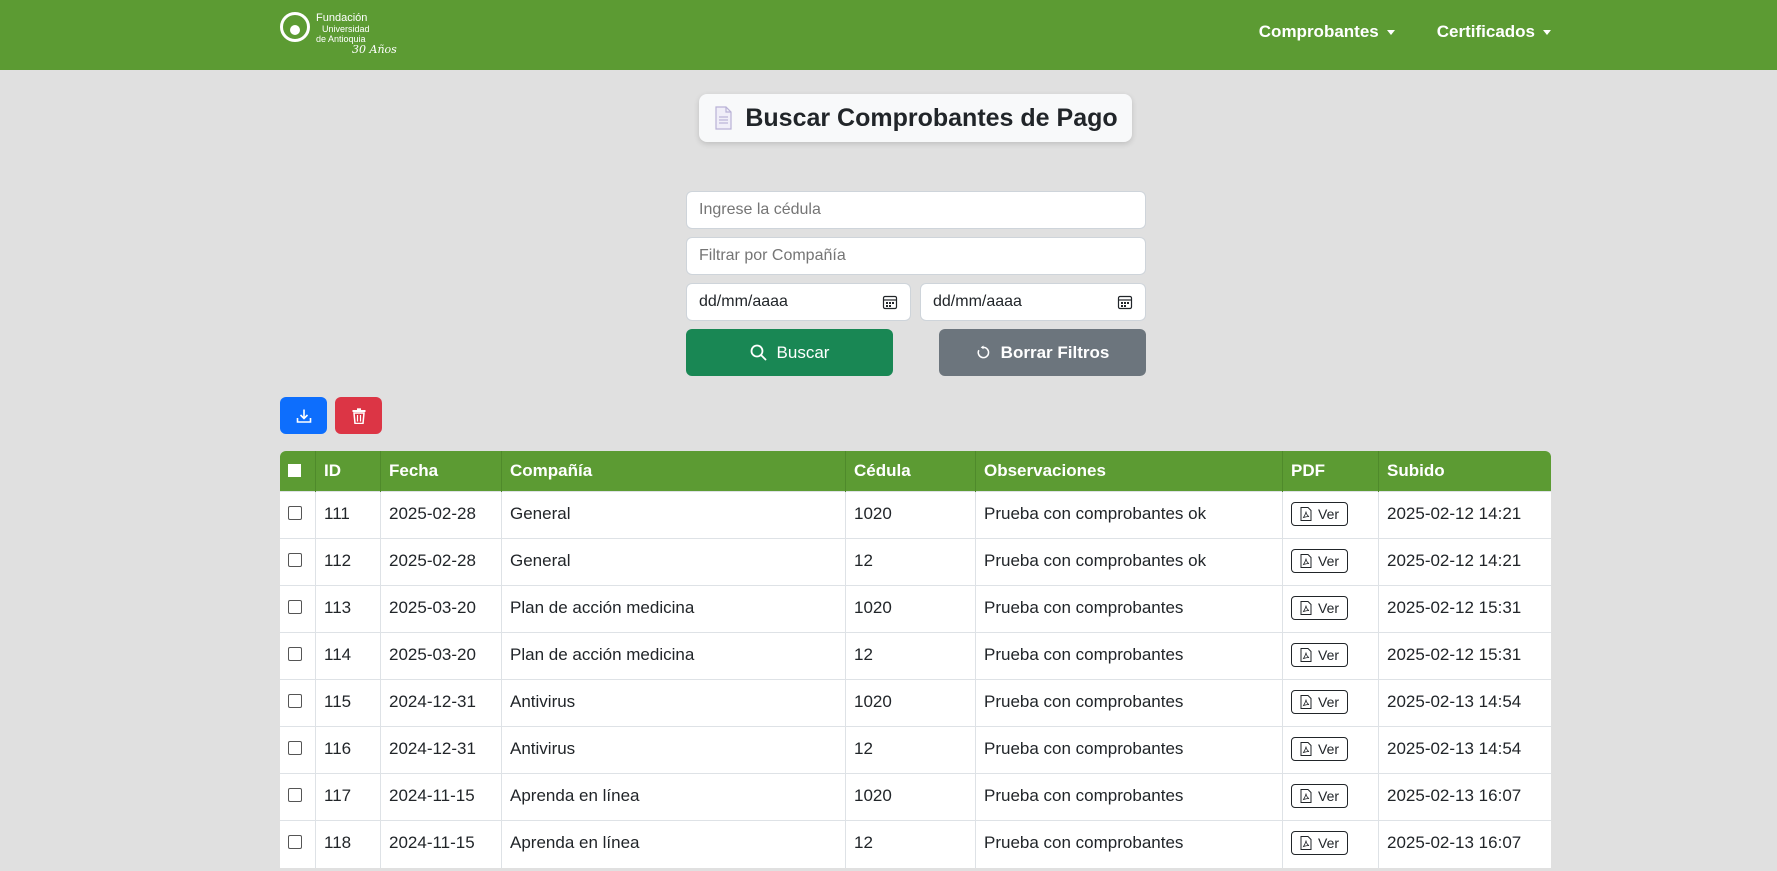 The width and height of the screenshot is (1777, 871). I want to click on date-to-value: dd/mm/aaaa, so click(977, 301).